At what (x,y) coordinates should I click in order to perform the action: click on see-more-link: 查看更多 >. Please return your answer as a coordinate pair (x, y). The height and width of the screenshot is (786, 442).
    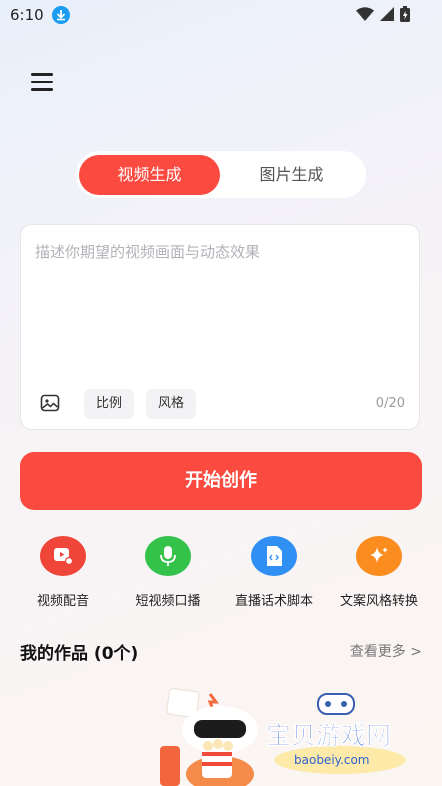
    Looking at the image, I should click on (386, 651).